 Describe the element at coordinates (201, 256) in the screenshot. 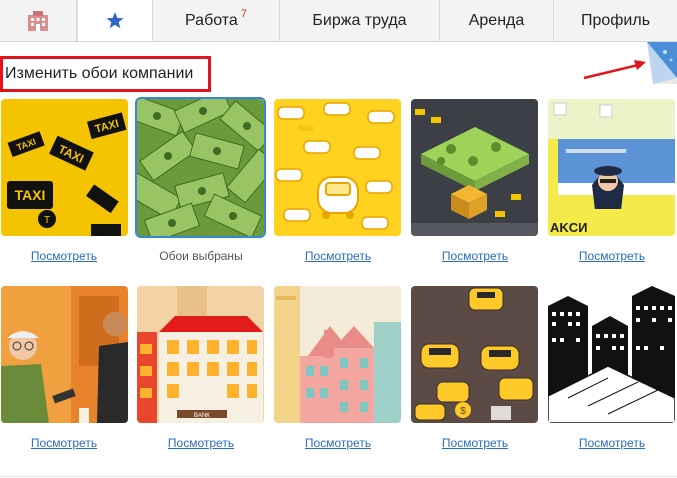

I see `selected-wallpaper-label: Обои выбраны` at that location.